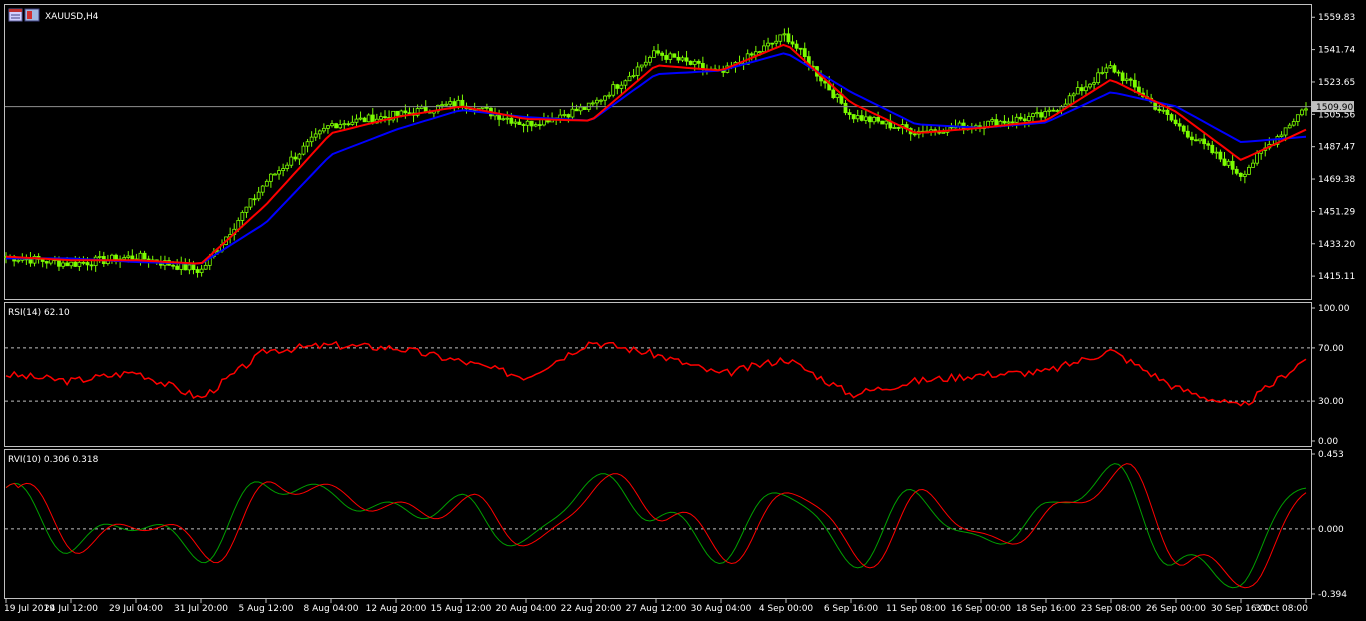  Describe the element at coordinates (1336, 212) in the screenshot. I see `price-tick-label: 1451.29` at that location.